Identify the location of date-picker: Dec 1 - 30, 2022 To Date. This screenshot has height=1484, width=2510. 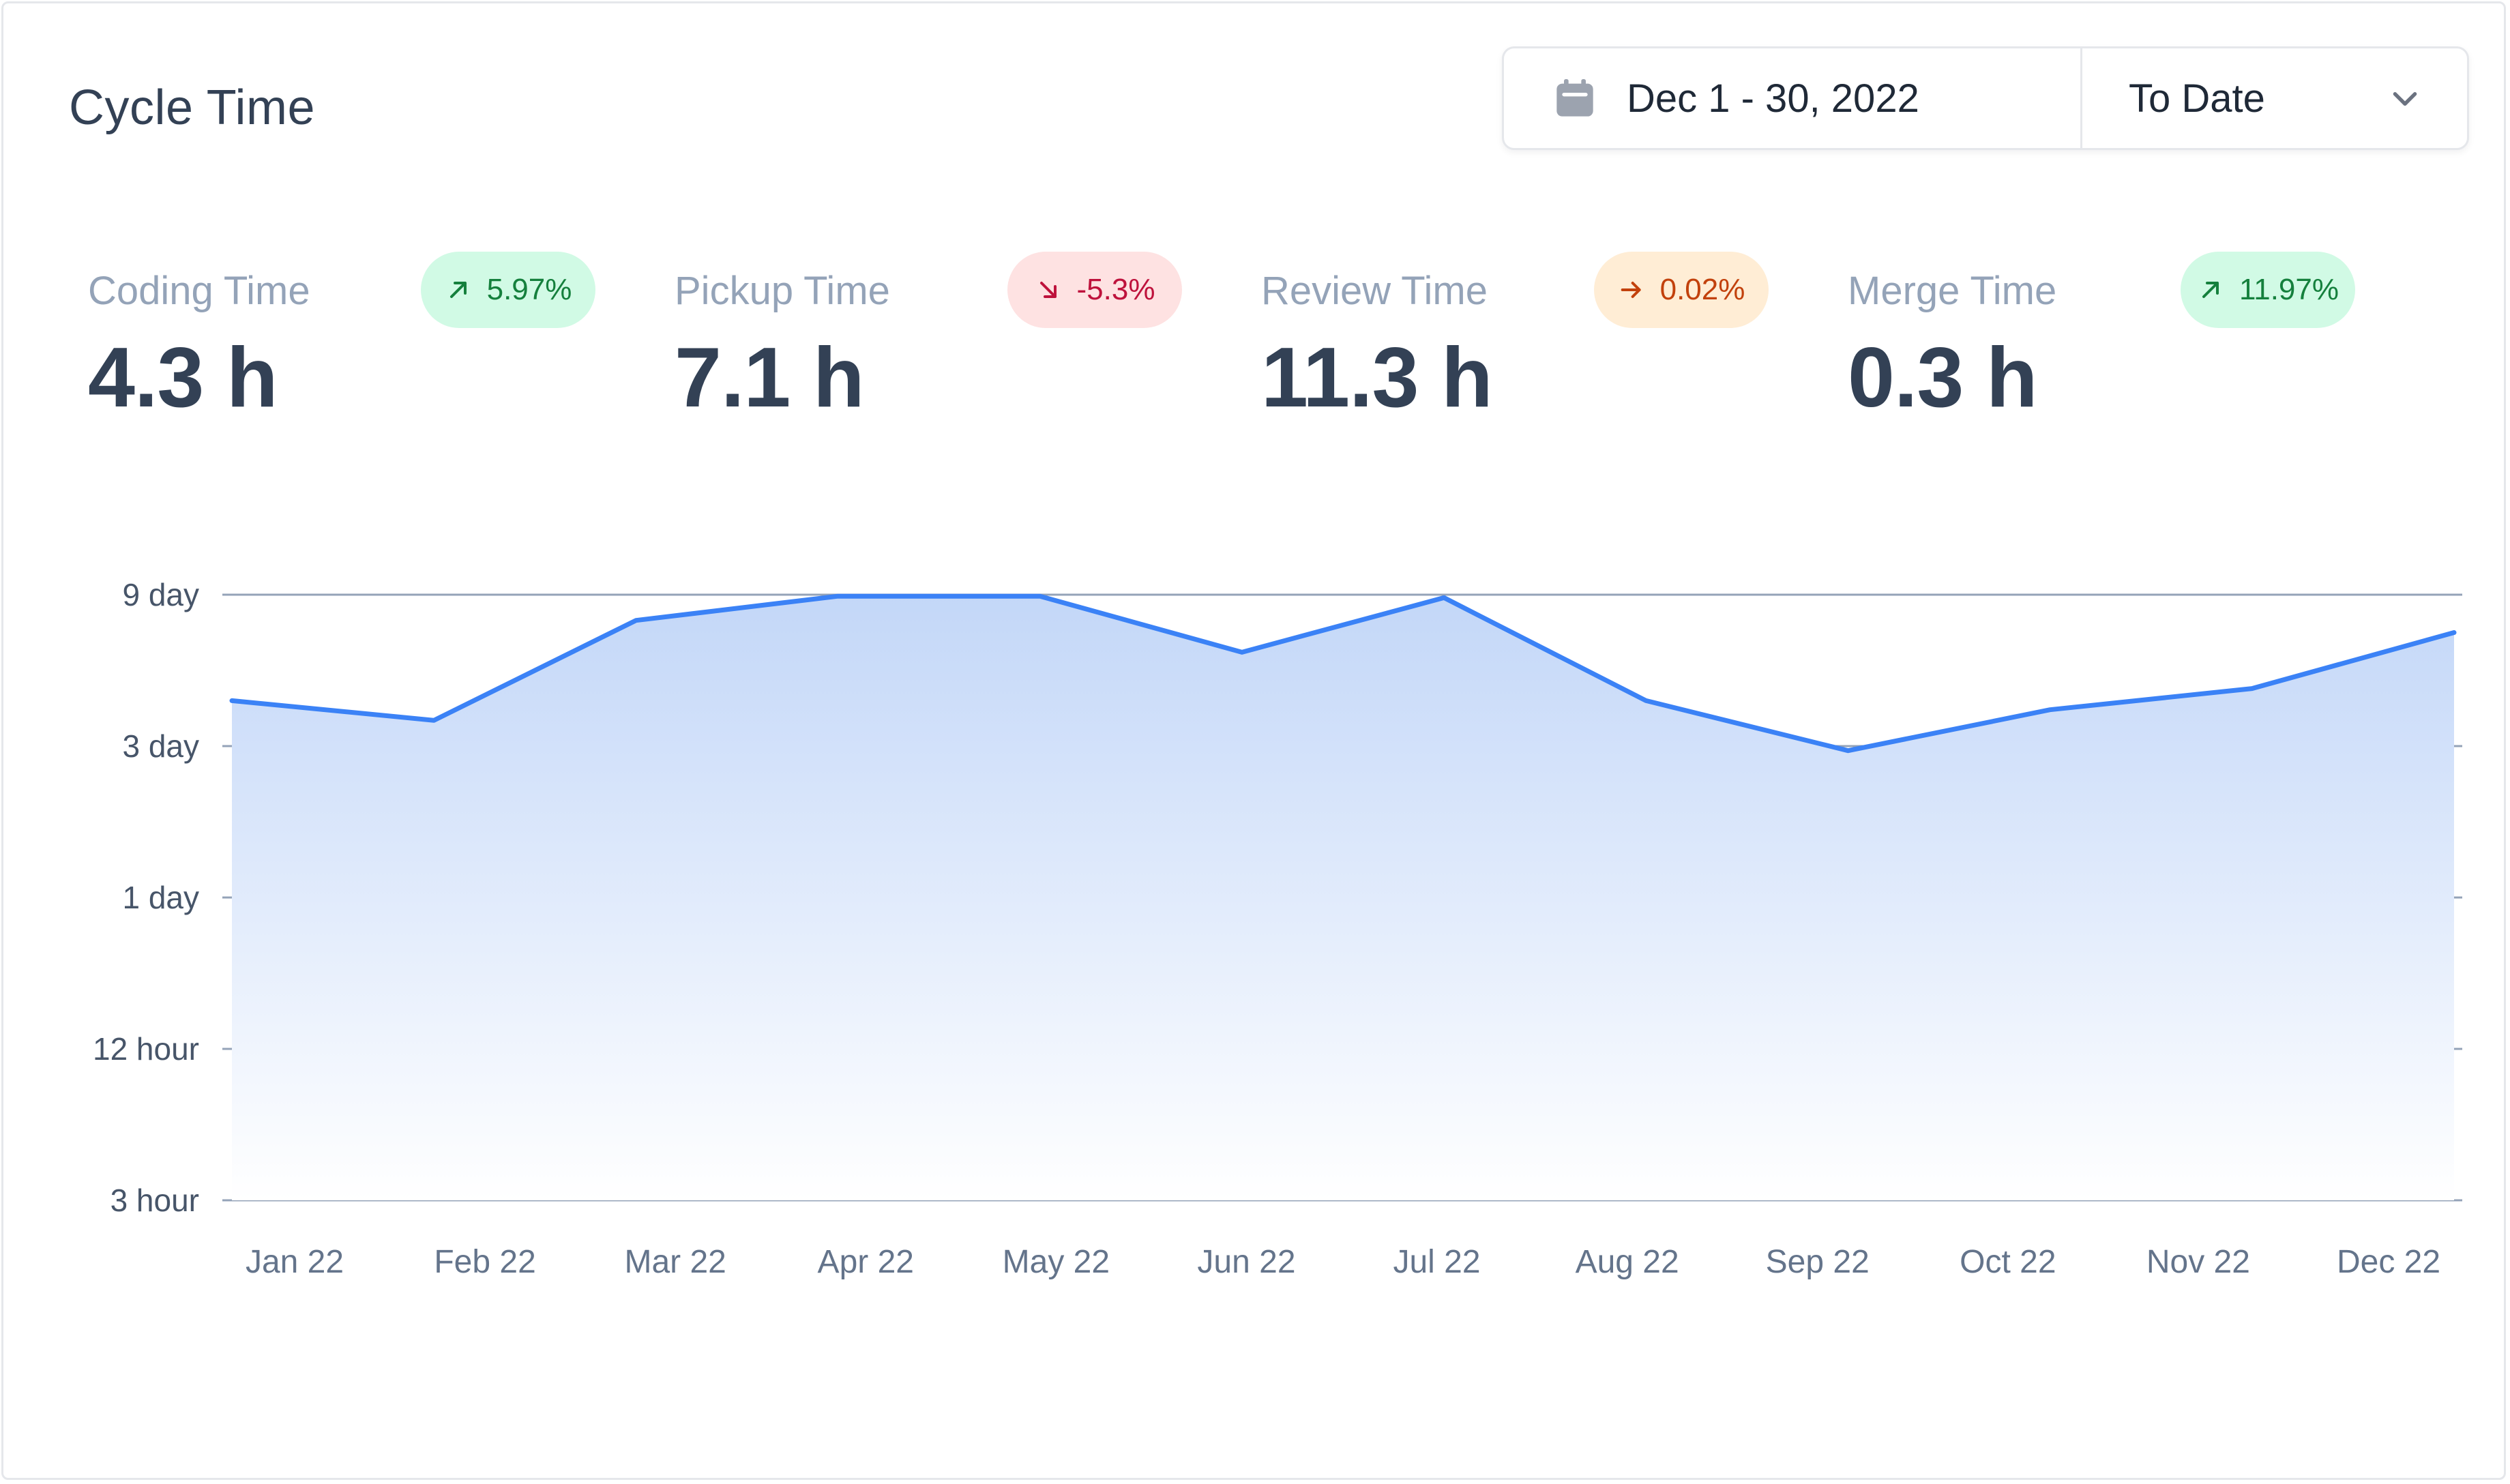
(1985, 98).